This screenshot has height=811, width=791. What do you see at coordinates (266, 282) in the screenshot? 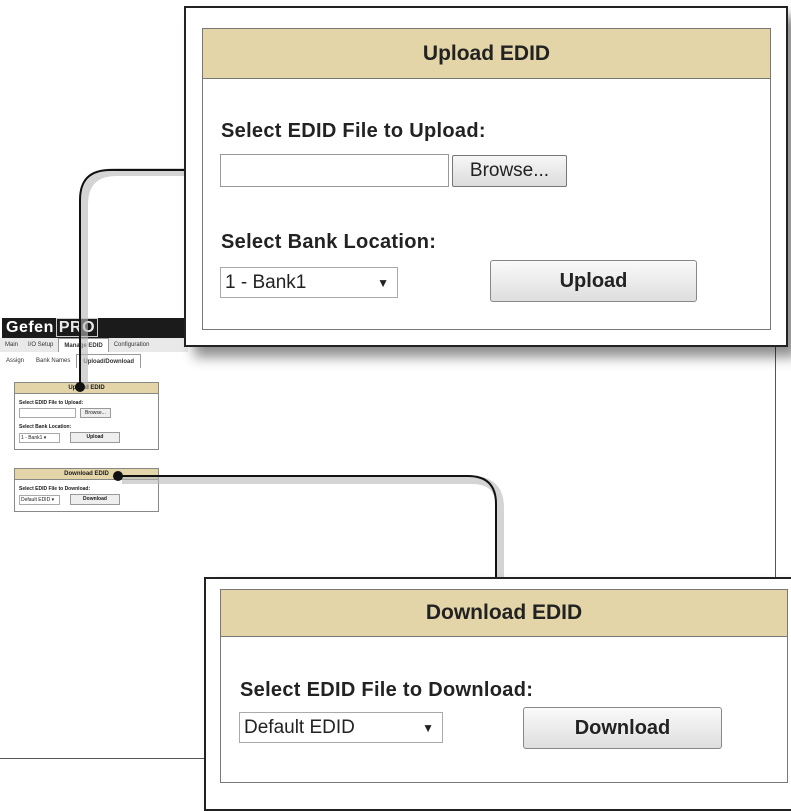
I see `bank-location-value: 1 - Bank1` at bounding box center [266, 282].